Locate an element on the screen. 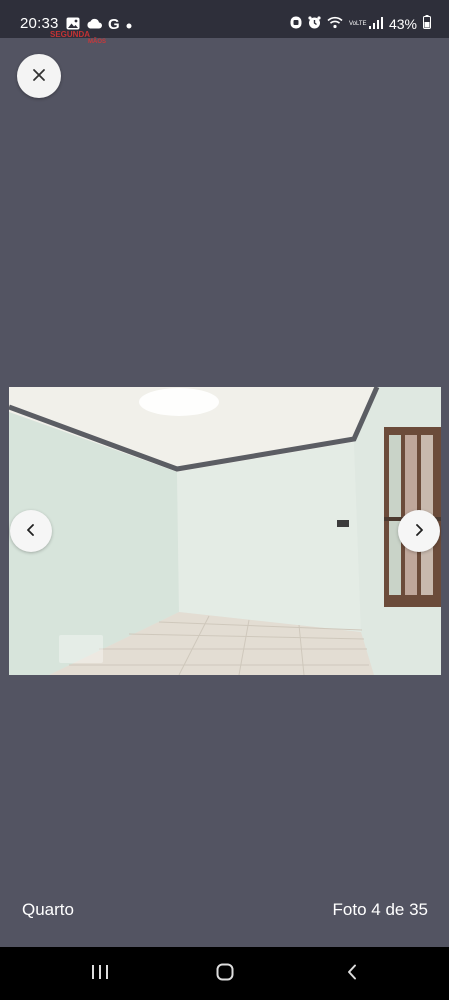 The height and width of the screenshot is (1000, 449). chevron-left-icon is located at coordinates (31, 531).